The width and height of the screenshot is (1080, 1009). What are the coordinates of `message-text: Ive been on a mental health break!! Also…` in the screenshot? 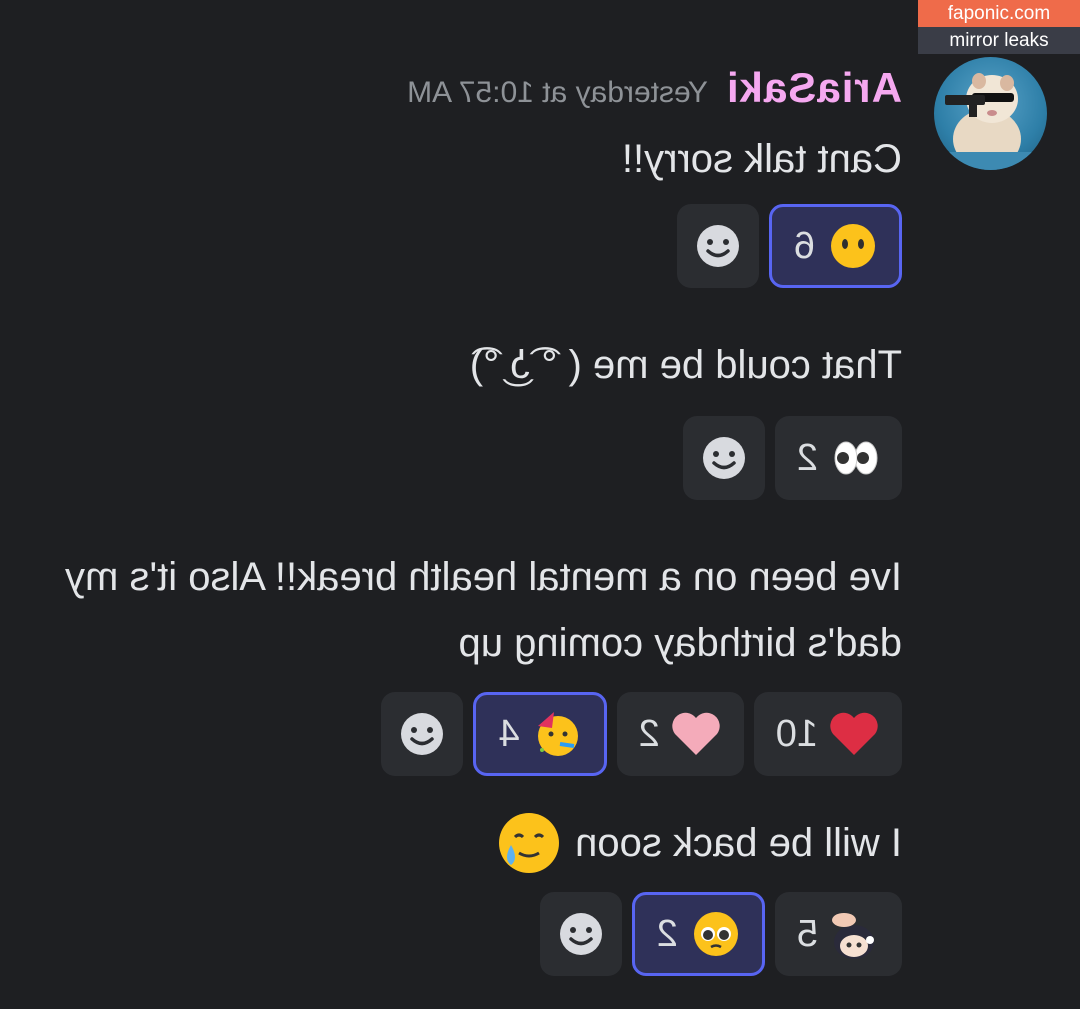 It's located at (483, 610).